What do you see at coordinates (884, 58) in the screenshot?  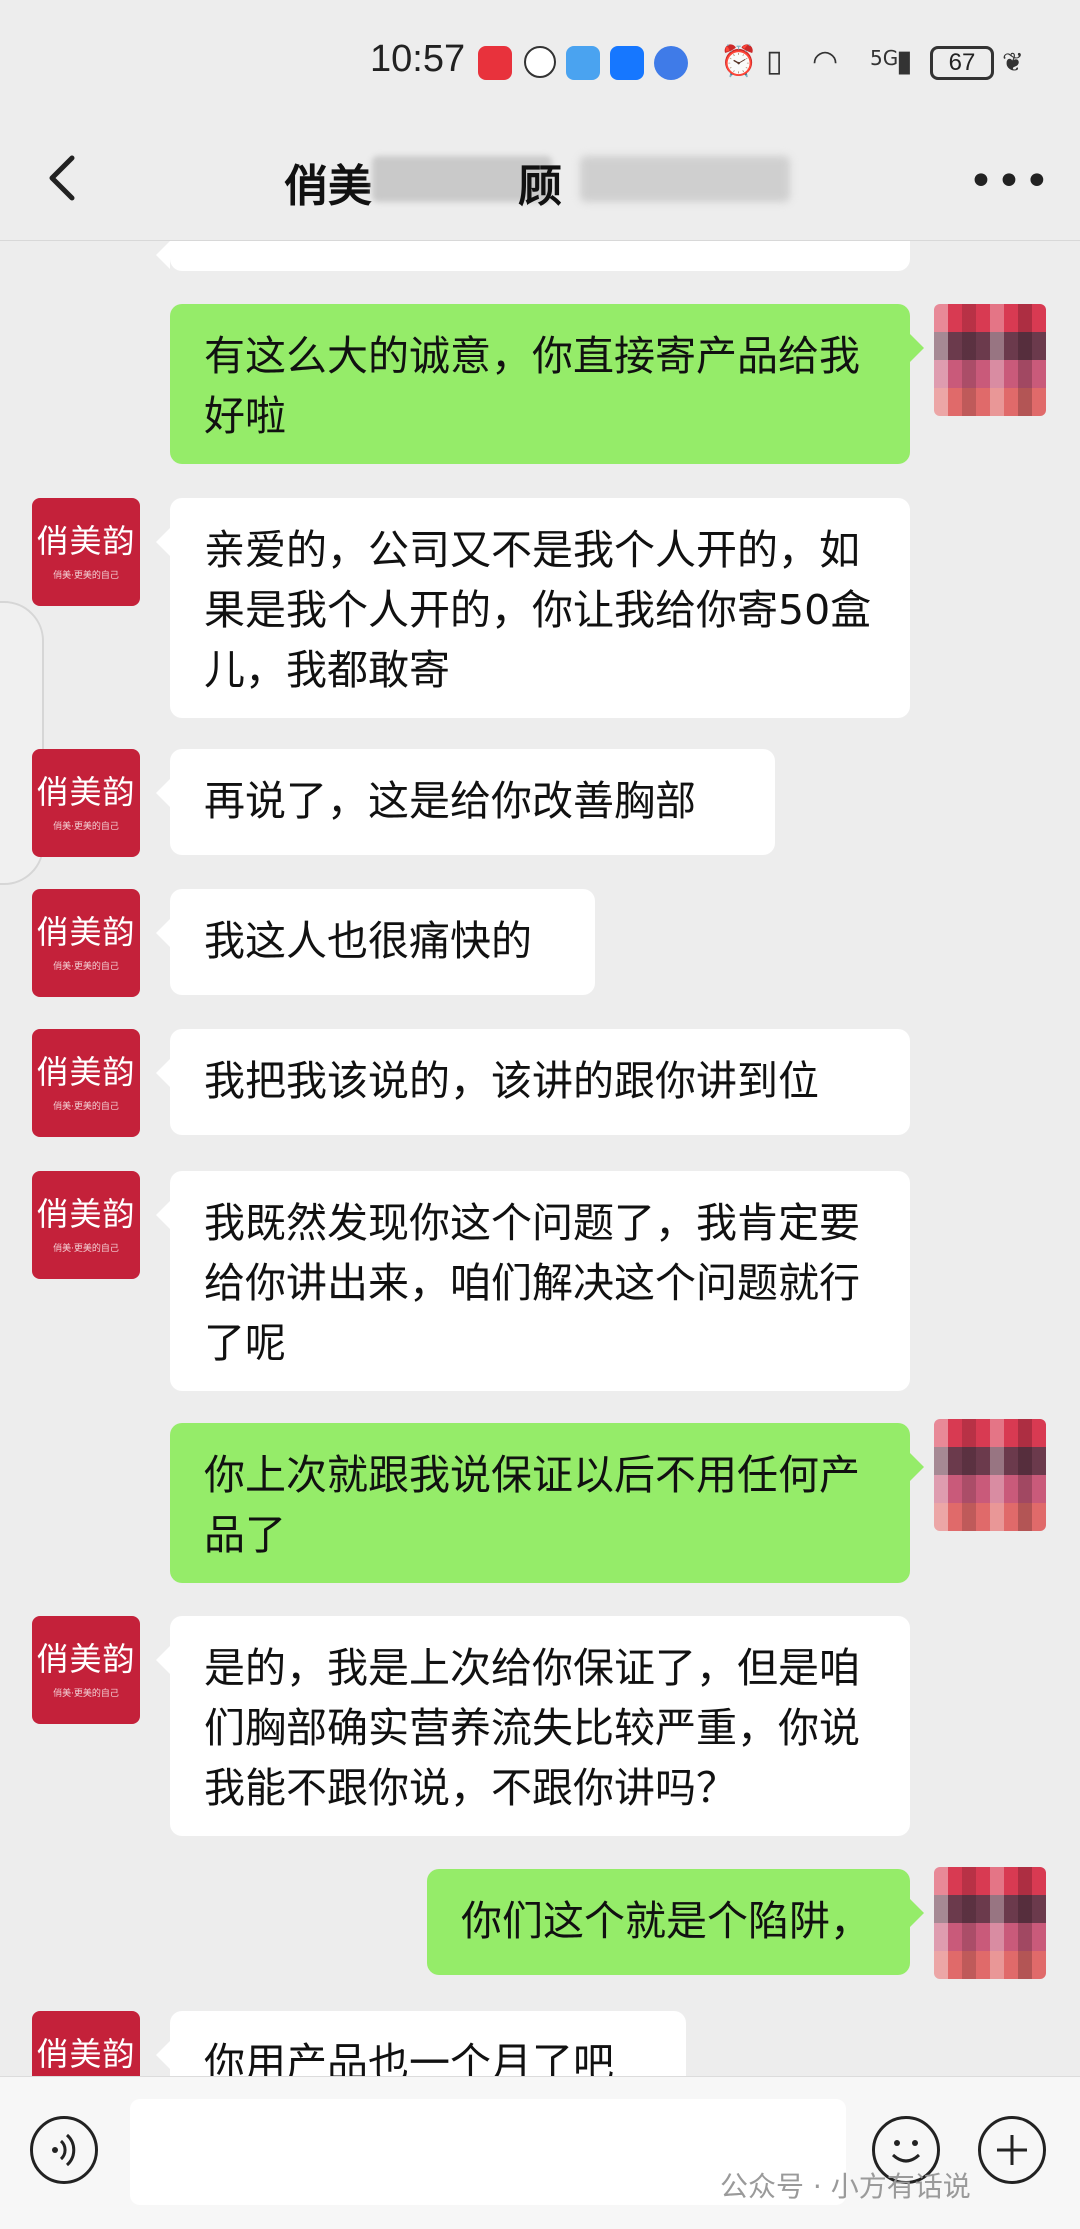 I see `network-label: 5G` at bounding box center [884, 58].